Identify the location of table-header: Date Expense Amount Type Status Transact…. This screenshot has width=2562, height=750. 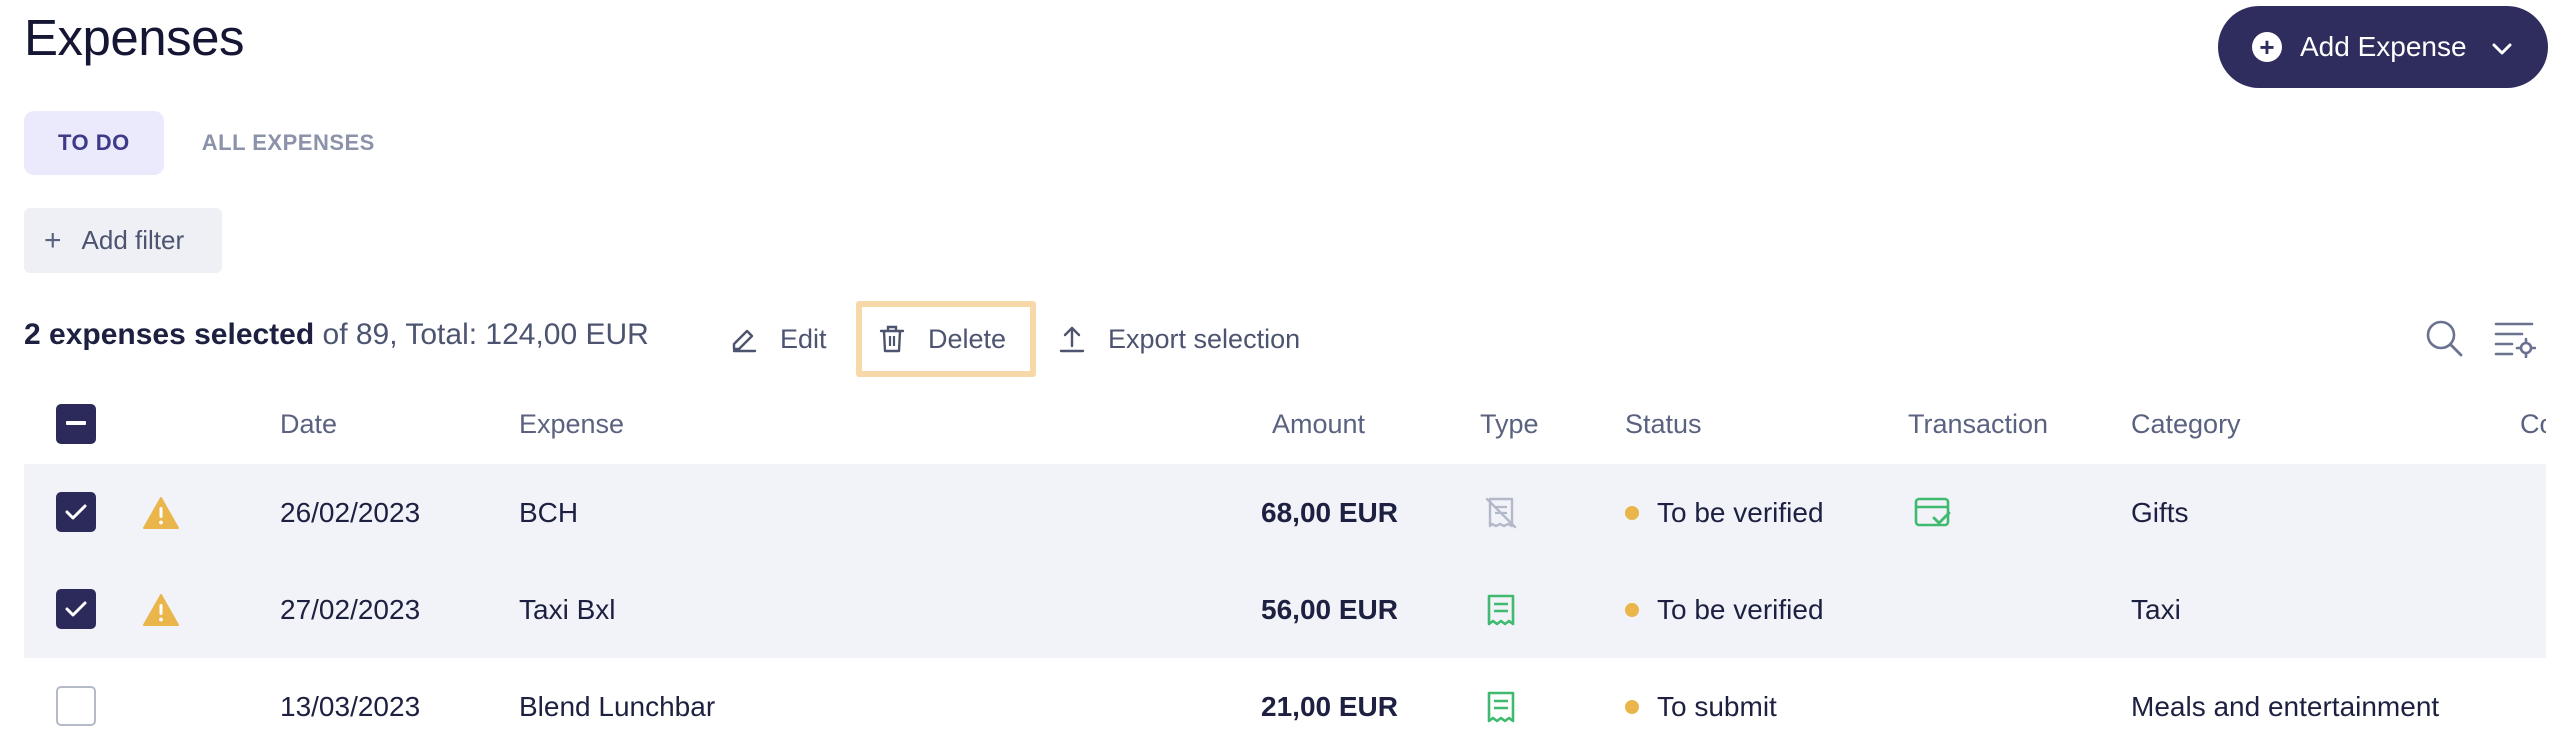
(1285, 424).